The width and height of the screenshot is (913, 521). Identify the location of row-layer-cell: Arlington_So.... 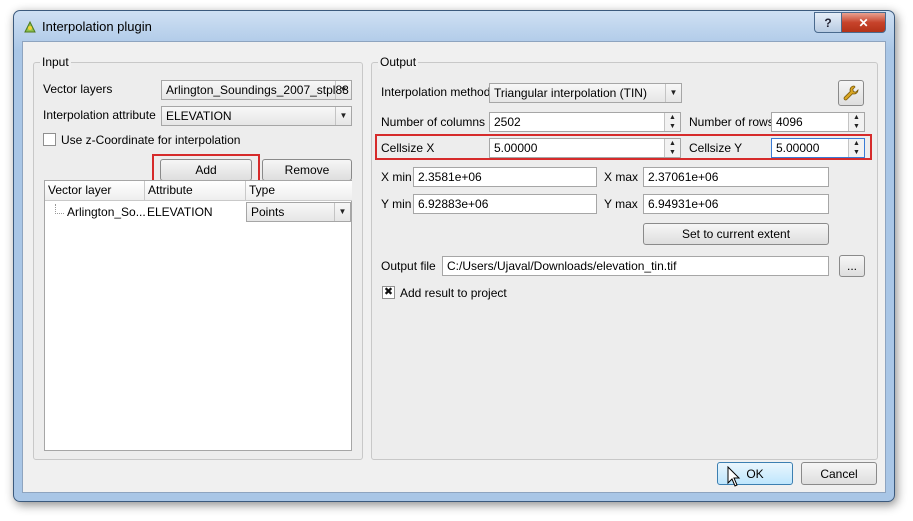
(106, 212).